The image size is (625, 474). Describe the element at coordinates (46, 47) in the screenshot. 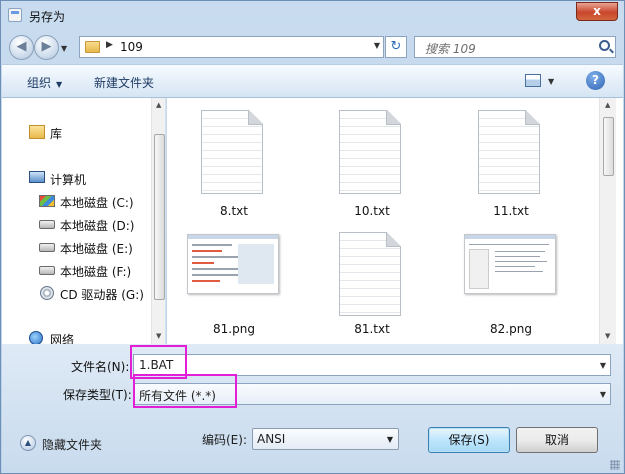

I see `forward-button: ▶` at that location.